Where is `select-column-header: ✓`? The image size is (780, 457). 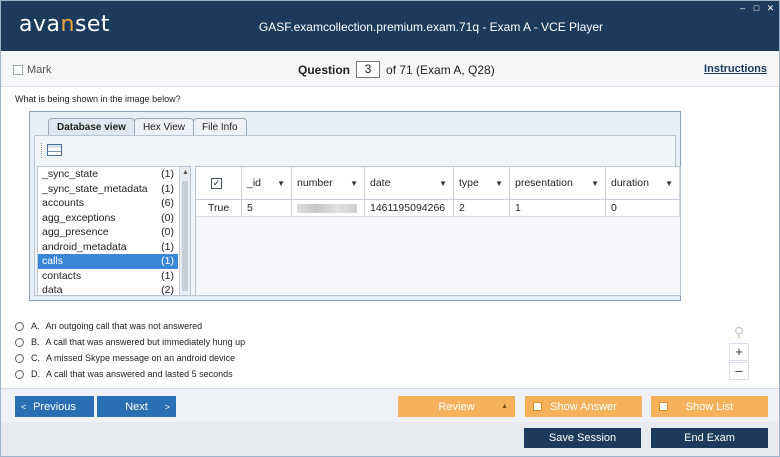
select-column-header: ✓ is located at coordinates (219, 183).